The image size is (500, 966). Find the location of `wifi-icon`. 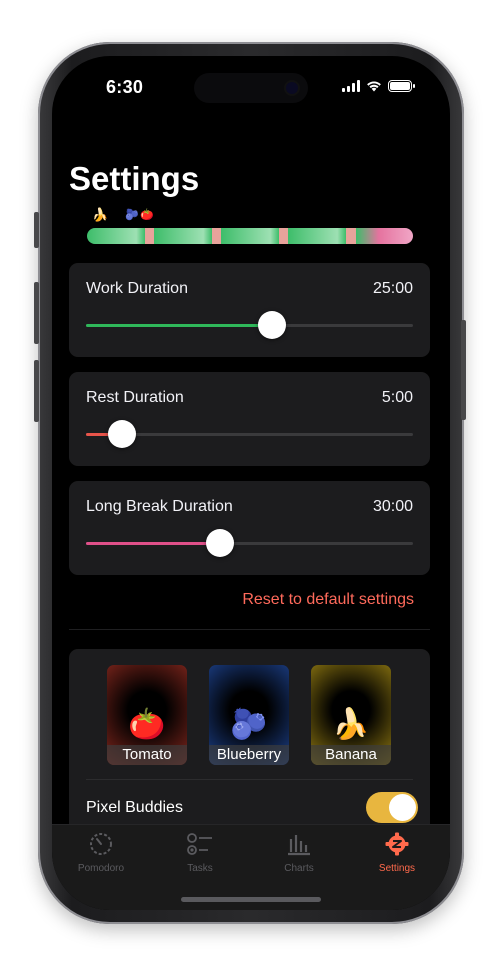

wifi-icon is located at coordinates (374, 86).